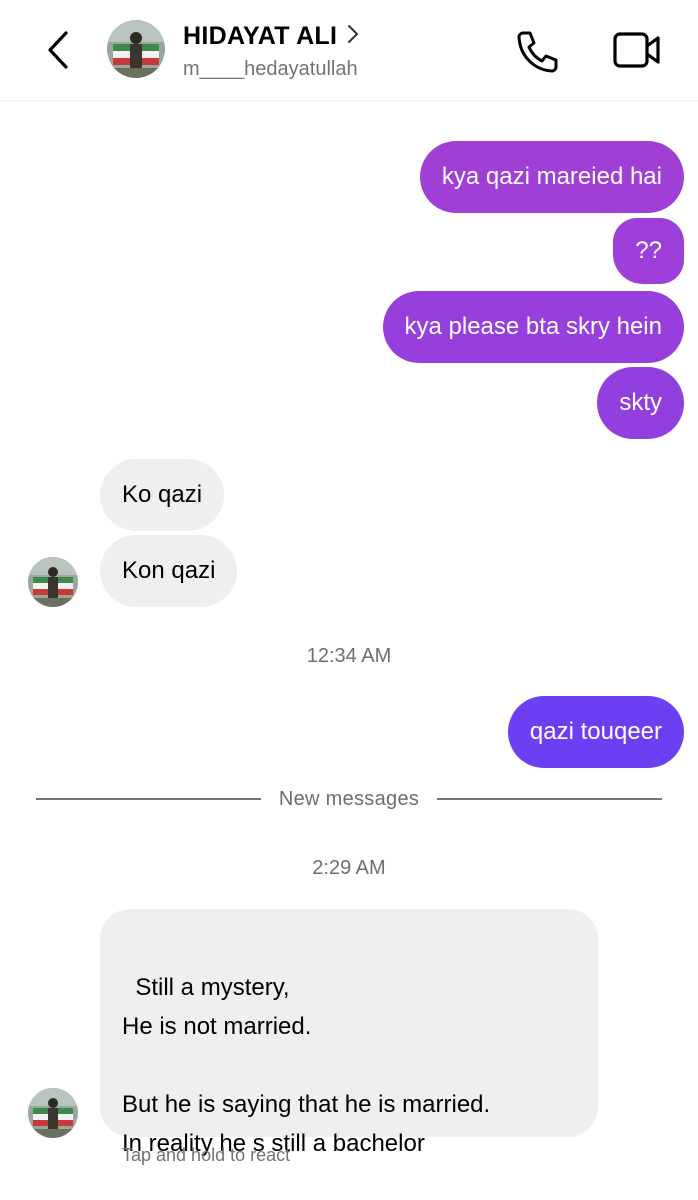  I want to click on outgoing-message: kya qazi mareied hai, so click(551, 177).